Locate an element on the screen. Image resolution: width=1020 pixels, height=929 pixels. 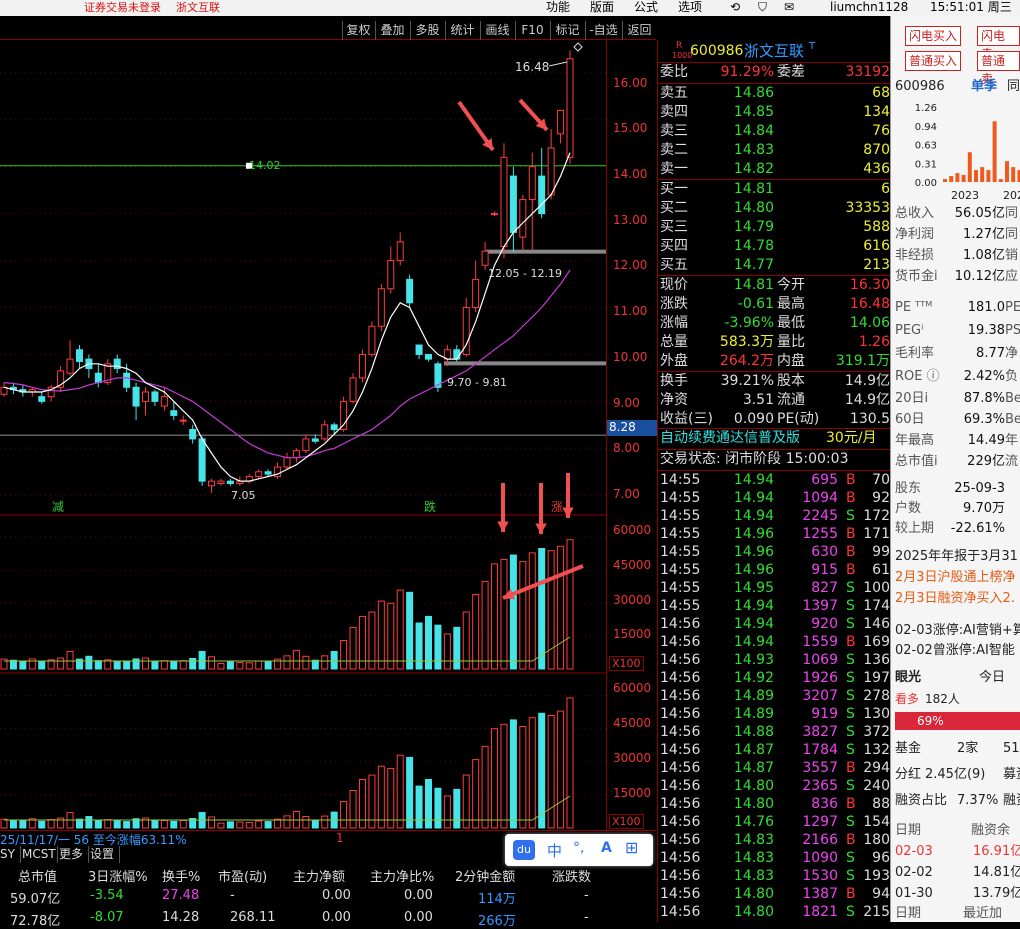
column-header: 涨跌数 is located at coordinates (571, 875).